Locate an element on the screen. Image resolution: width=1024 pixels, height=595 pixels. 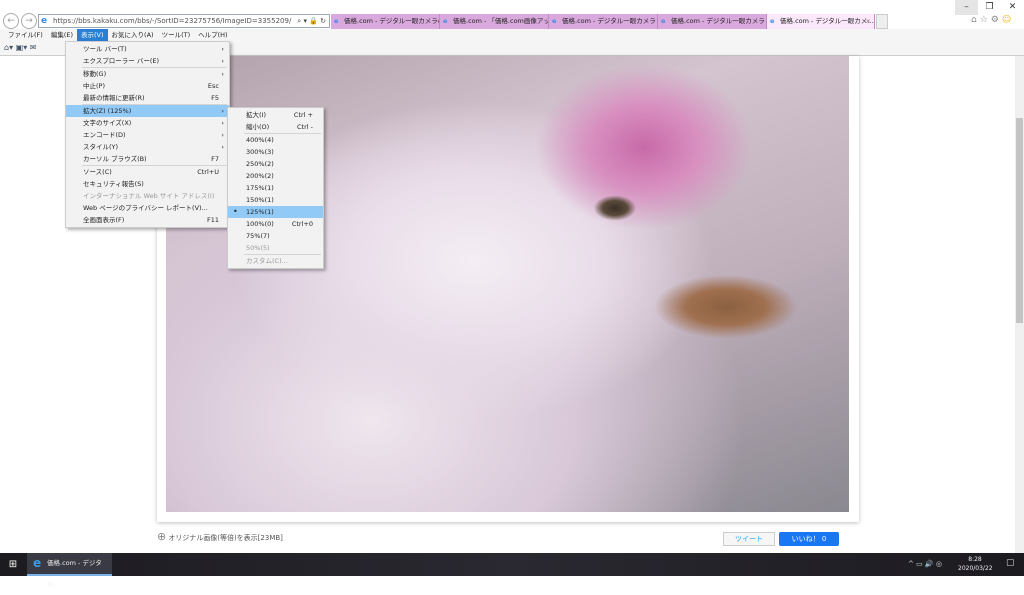
close-tab-icon: × is located at coordinates (868, 21).